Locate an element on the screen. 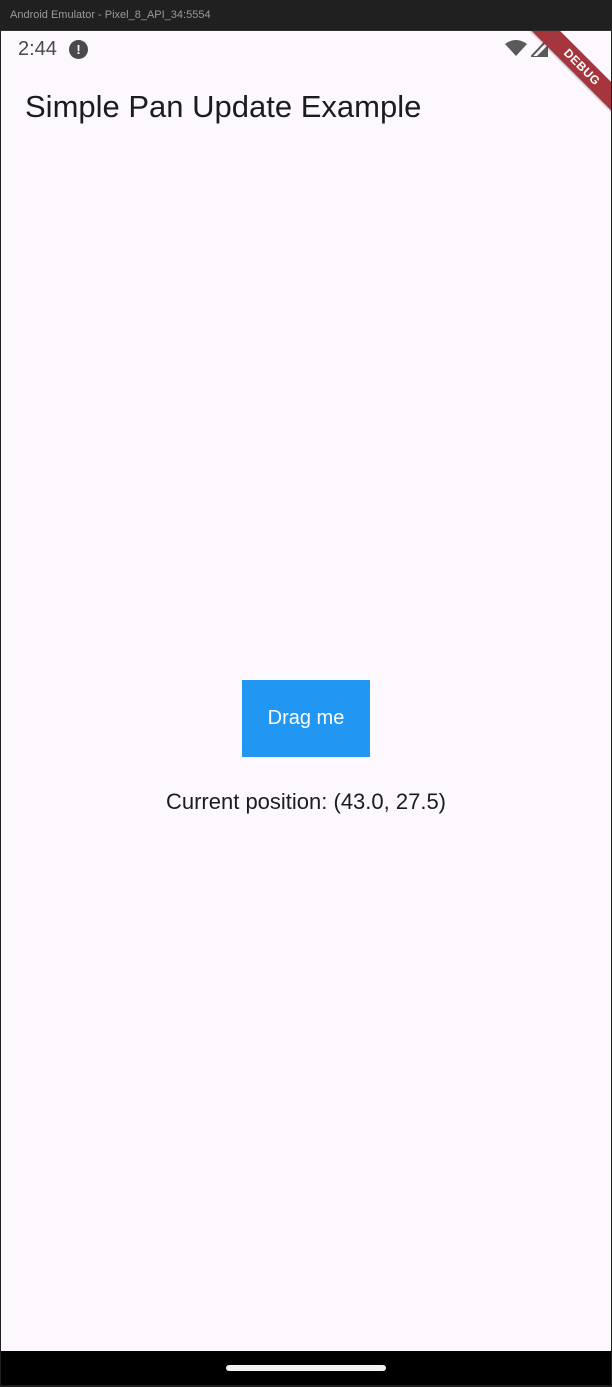  emulator-window-title: Android Emulator - Pixel_8_API_34:5554 is located at coordinates (306, 15).